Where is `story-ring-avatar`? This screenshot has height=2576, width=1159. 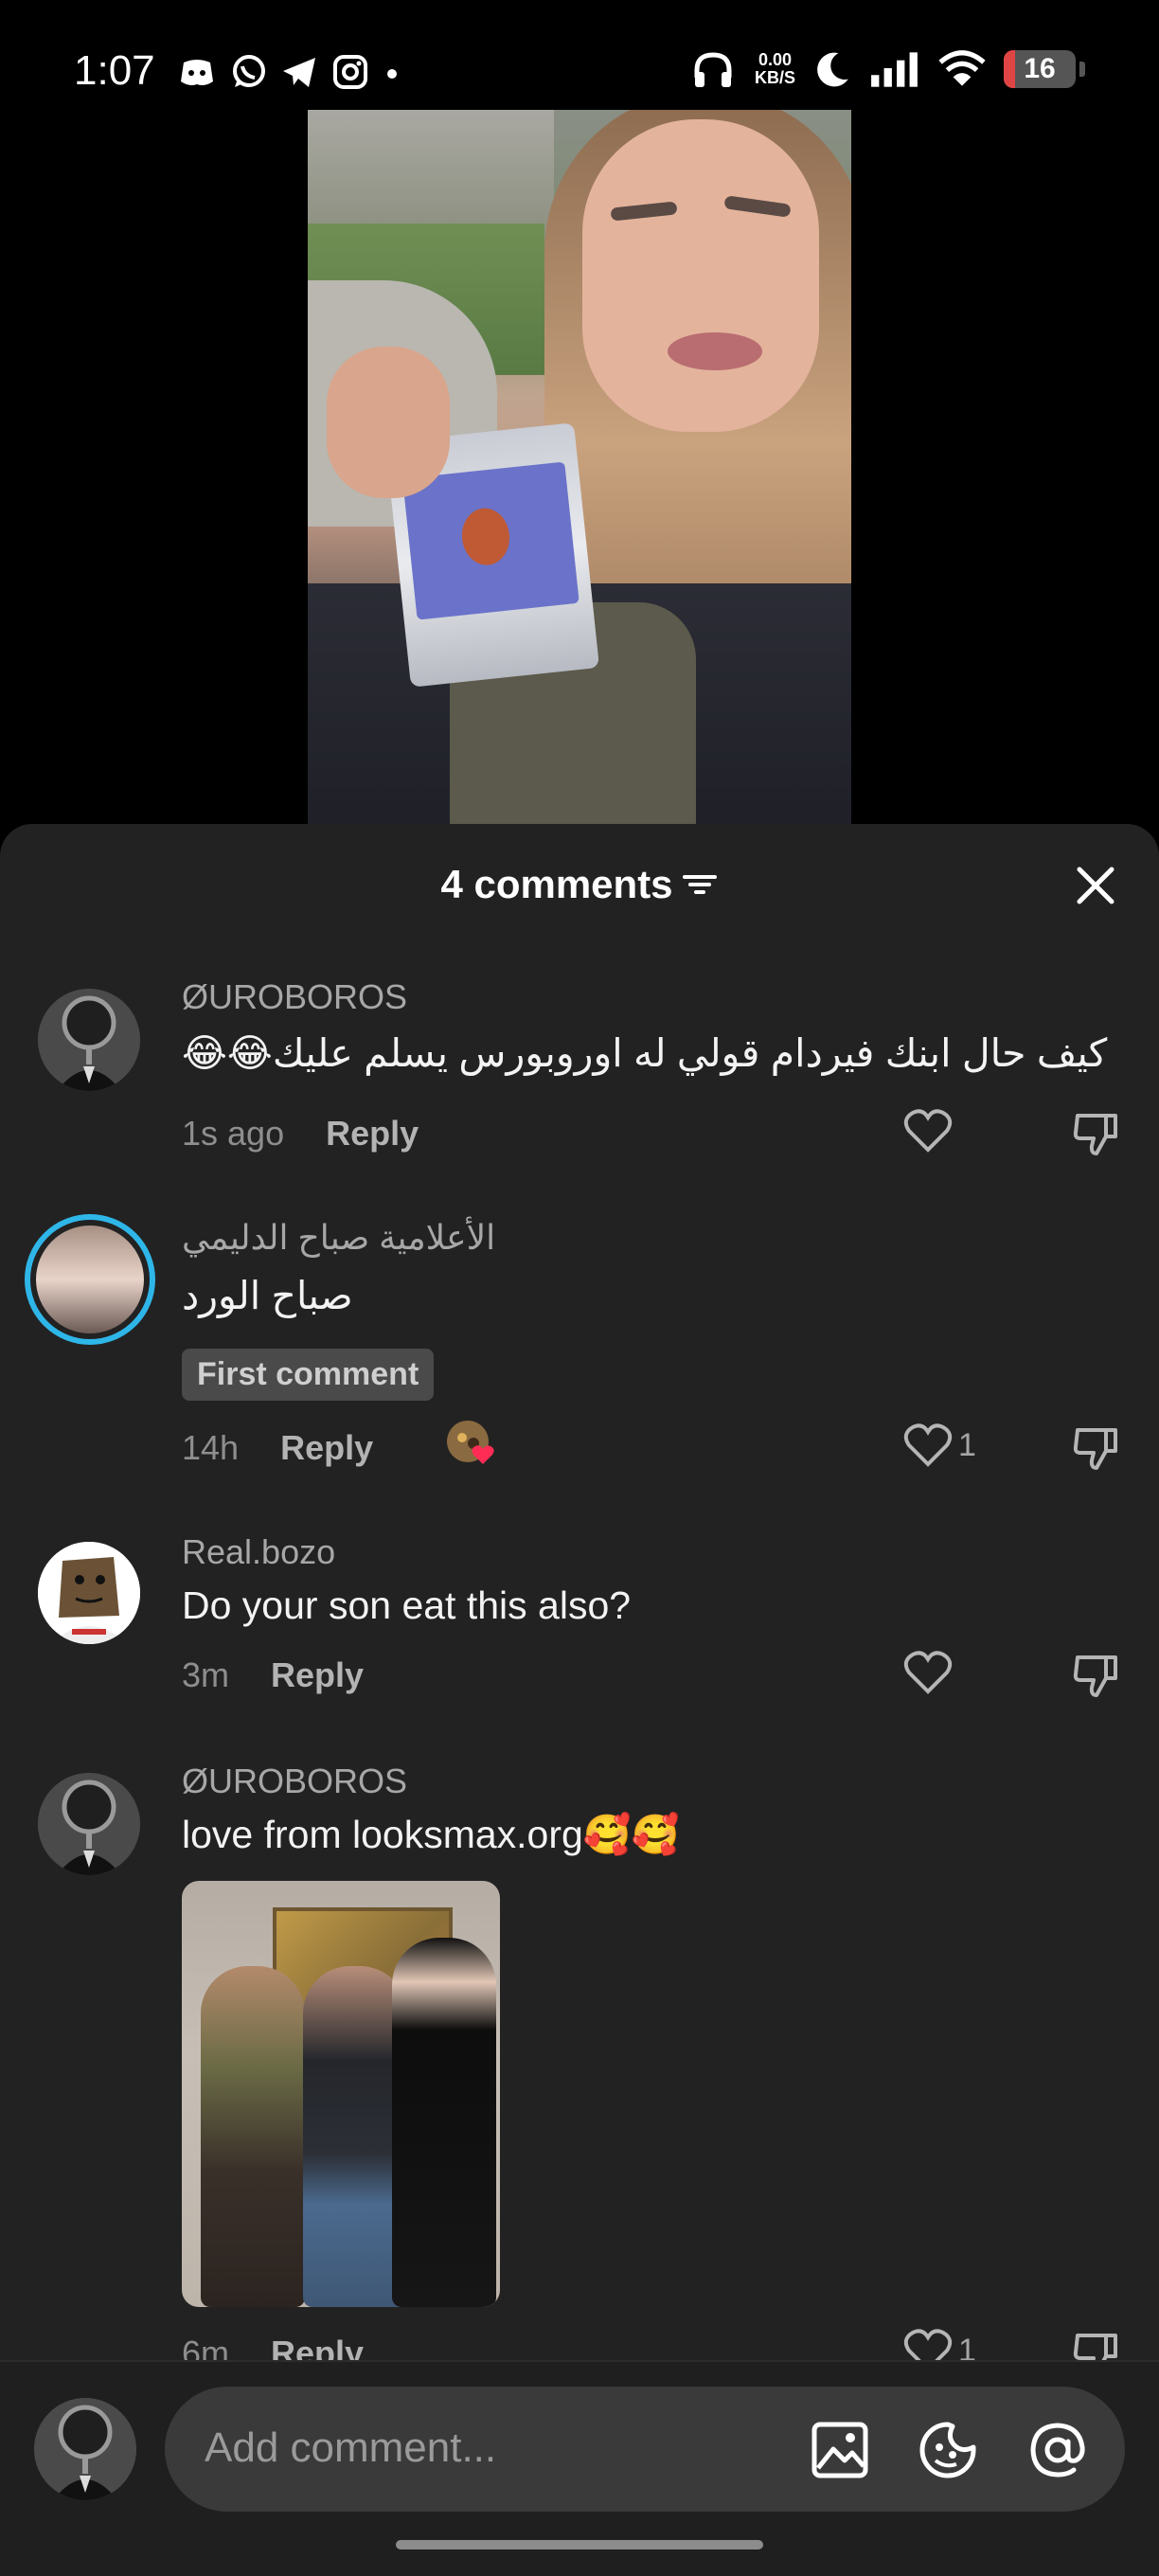
story-ring-avatar is located at coordinates (90, 1279).